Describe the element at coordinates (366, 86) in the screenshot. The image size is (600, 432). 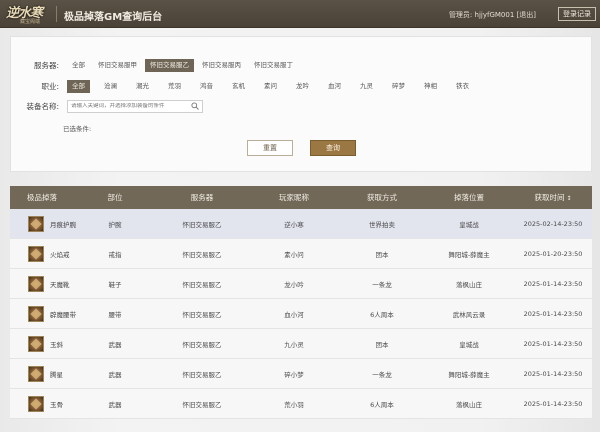
I see `job-option: 九灵` at that location.